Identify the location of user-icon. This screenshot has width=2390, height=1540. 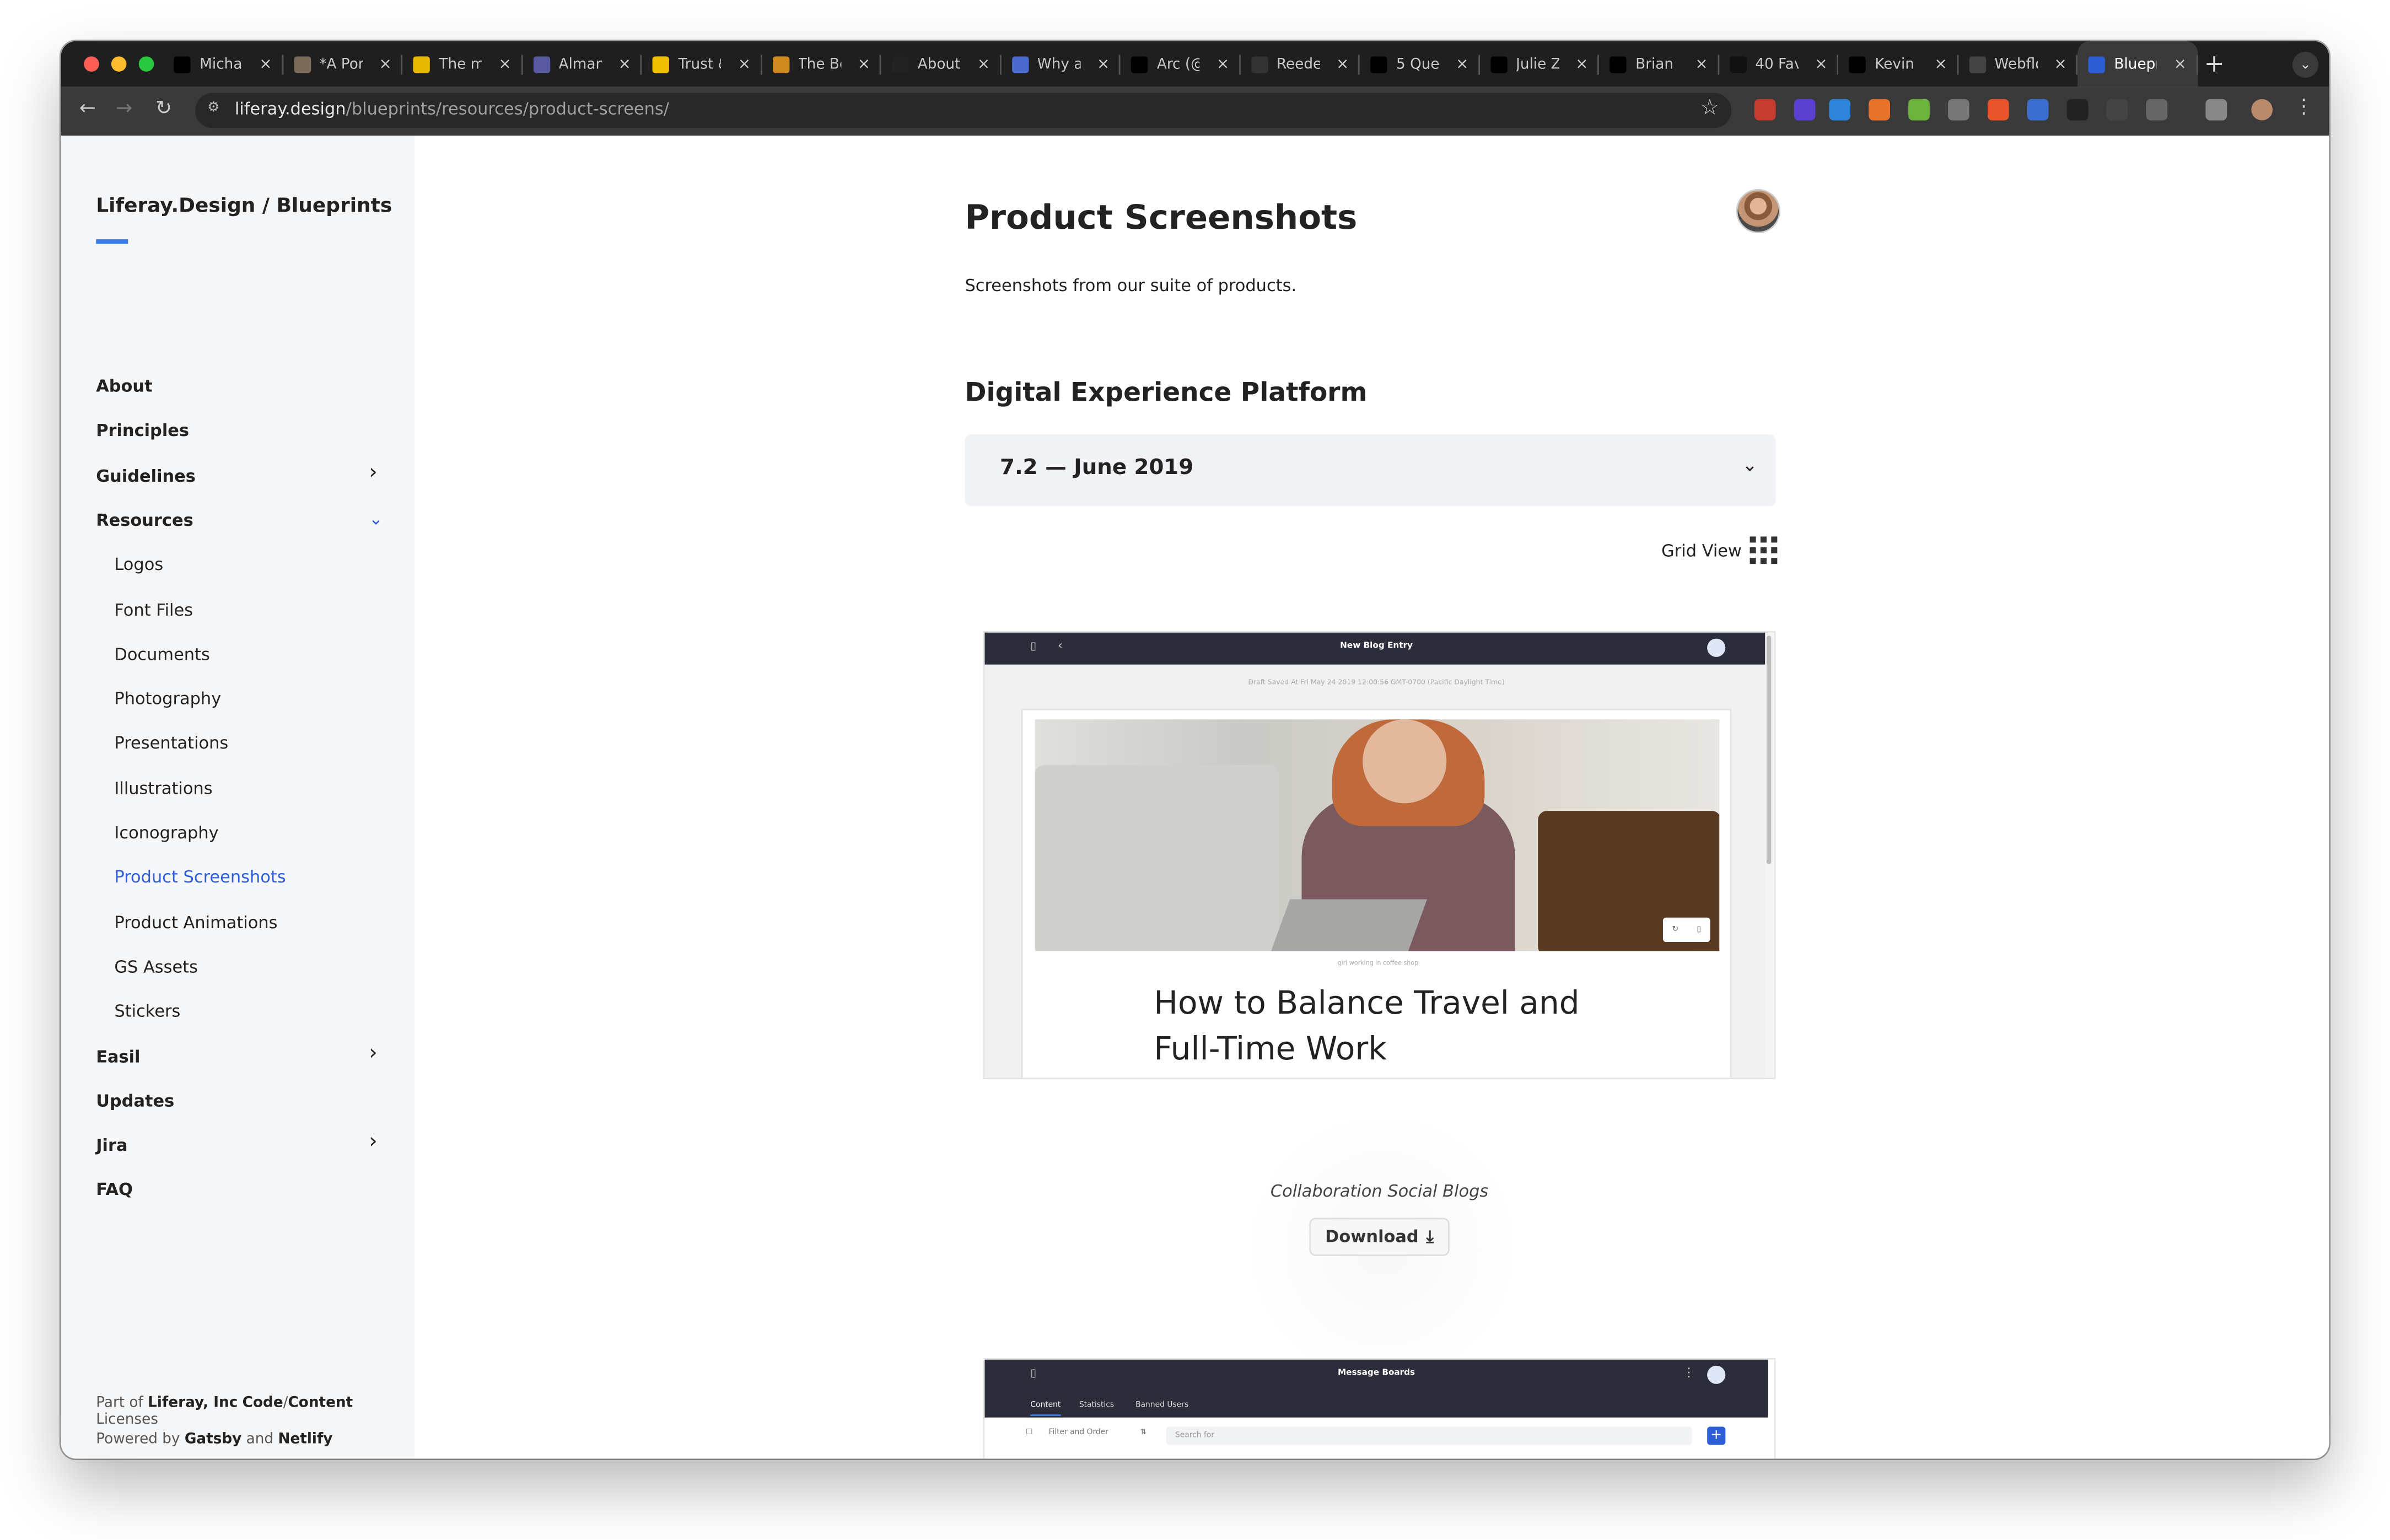
(1716, 1375).